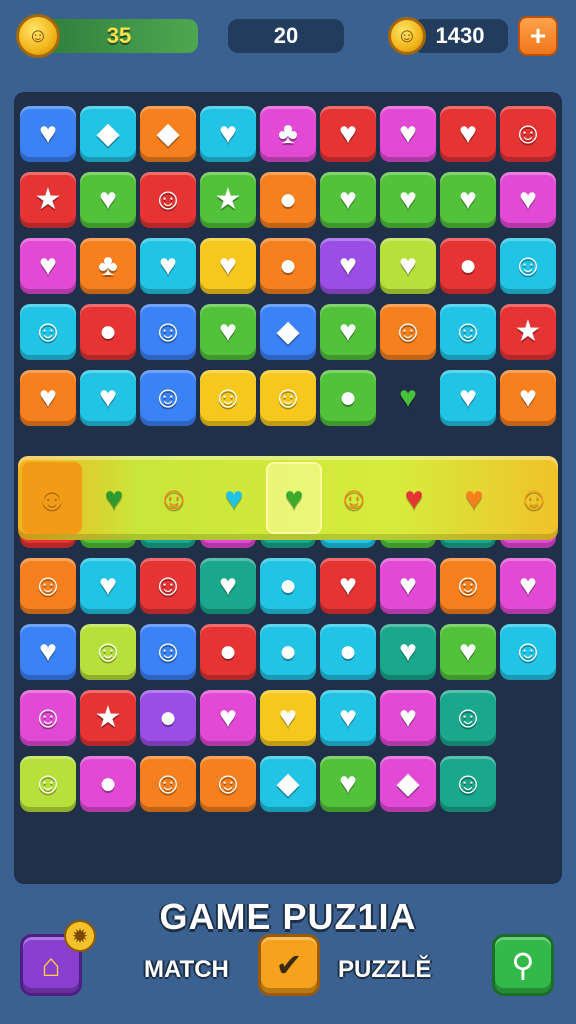  Describe the element at coordinates (51, 964) in the screenshot. I see `home-icon: ⌂` at that location.